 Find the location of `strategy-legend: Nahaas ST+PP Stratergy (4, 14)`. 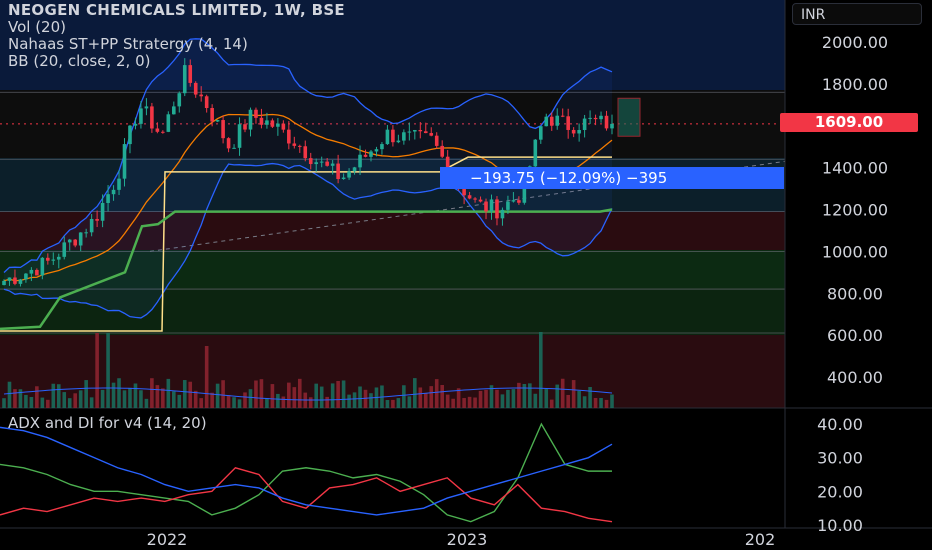

strategy-legend: Nahaas ST+PP Stratergy (4, 14) is located at coordinates (176, 44).